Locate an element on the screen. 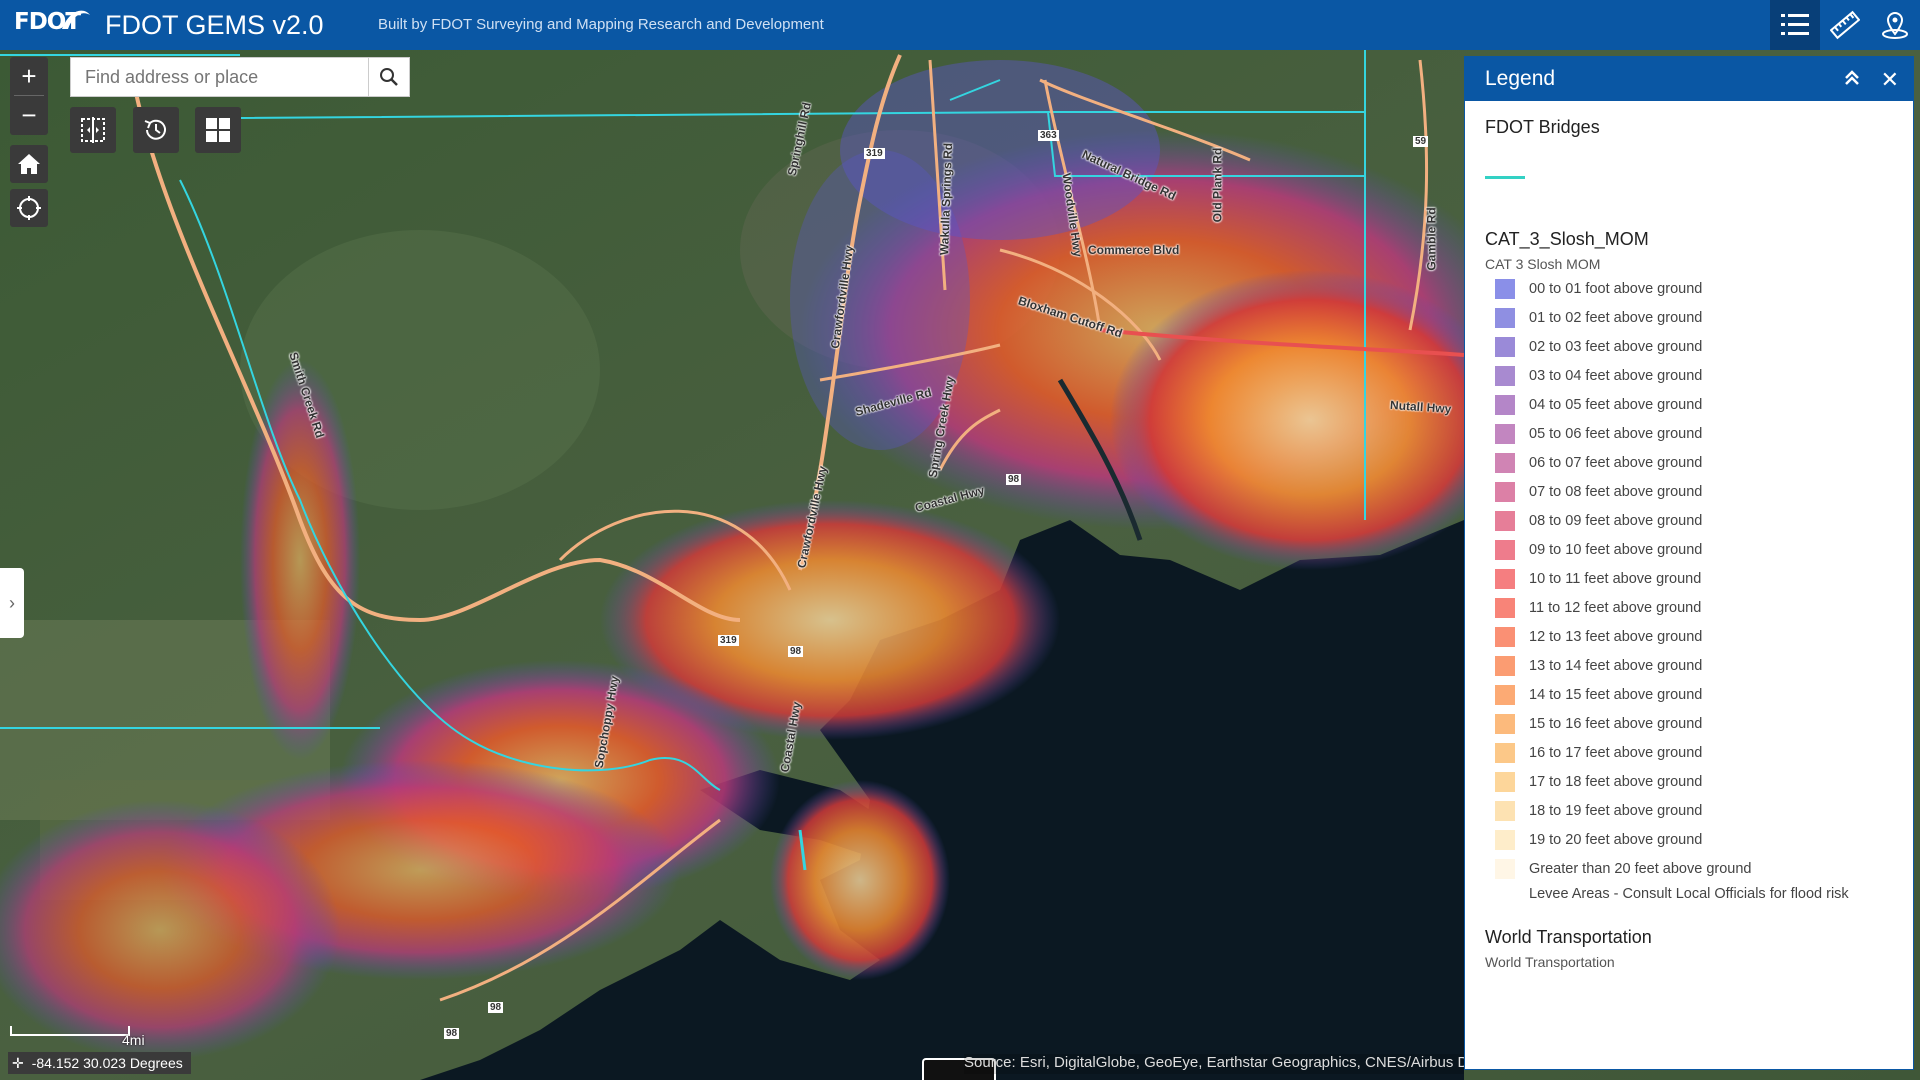 This screenshot has width=1920, height=1080. locate-button is located at coordinates (1895, 25).